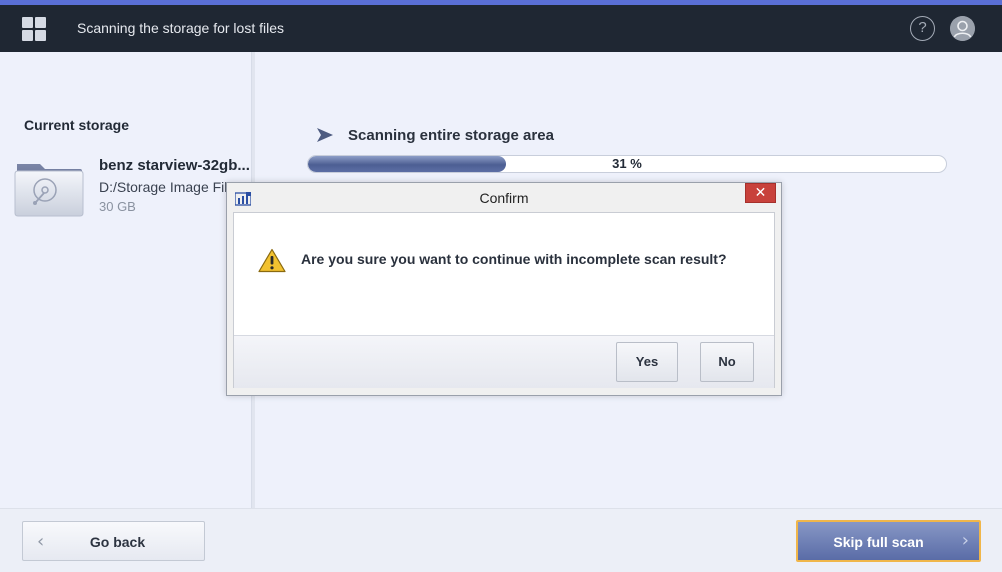 The width and height of the screenshot is (1002, 572). Describe the element at coordinates (727, 362) in the screenshot. I see `no-button: No` at that location.